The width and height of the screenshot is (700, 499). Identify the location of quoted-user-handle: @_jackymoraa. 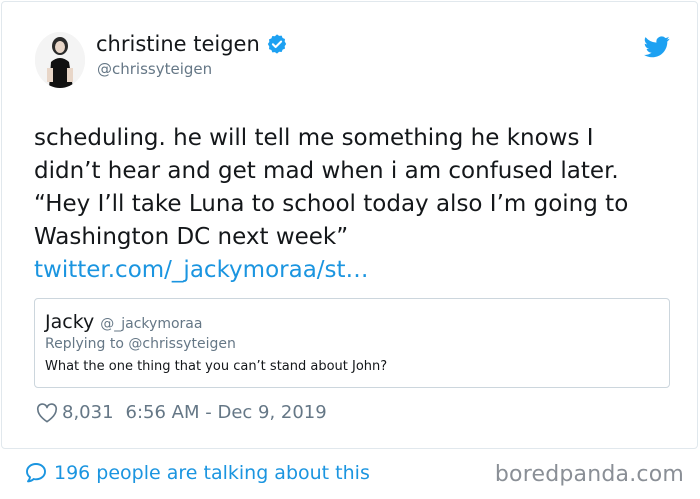
(151, 324).